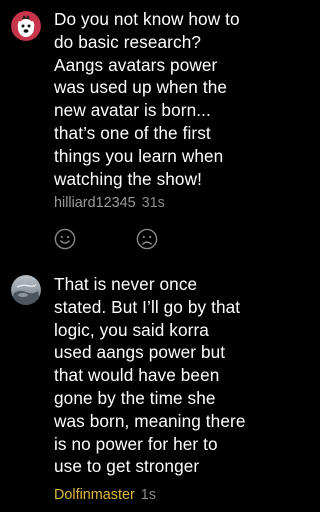  I want to click on comment-meta: Dolfinmaster 1s, so click(105, 495).